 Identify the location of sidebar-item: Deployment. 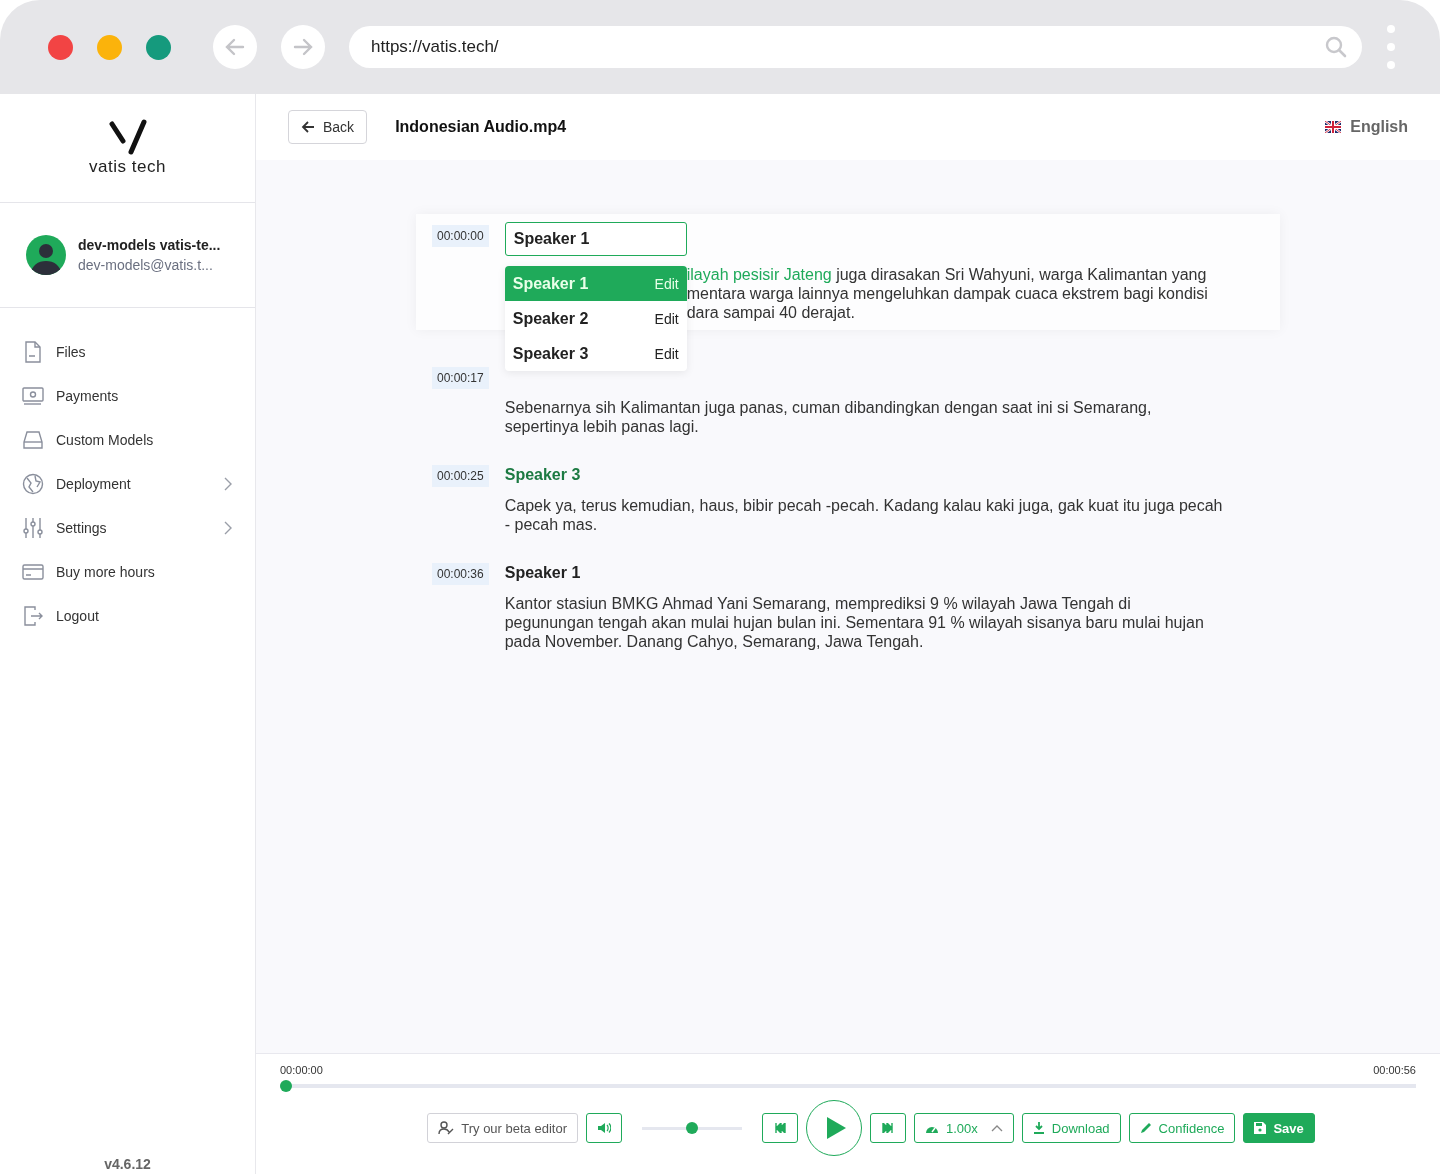
(127, 484).